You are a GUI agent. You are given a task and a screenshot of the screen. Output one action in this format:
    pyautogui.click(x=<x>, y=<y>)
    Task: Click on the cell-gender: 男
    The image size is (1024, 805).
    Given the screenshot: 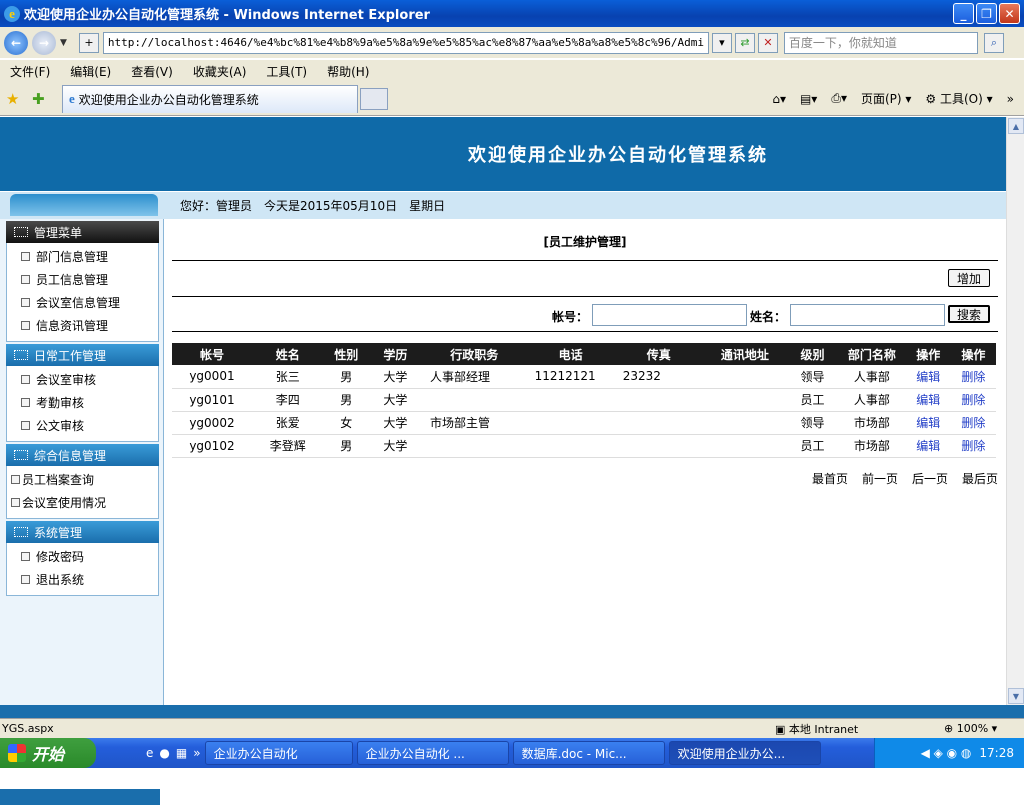 What is the action you would take?
    pyautogui.click(x=346, y=446)
    